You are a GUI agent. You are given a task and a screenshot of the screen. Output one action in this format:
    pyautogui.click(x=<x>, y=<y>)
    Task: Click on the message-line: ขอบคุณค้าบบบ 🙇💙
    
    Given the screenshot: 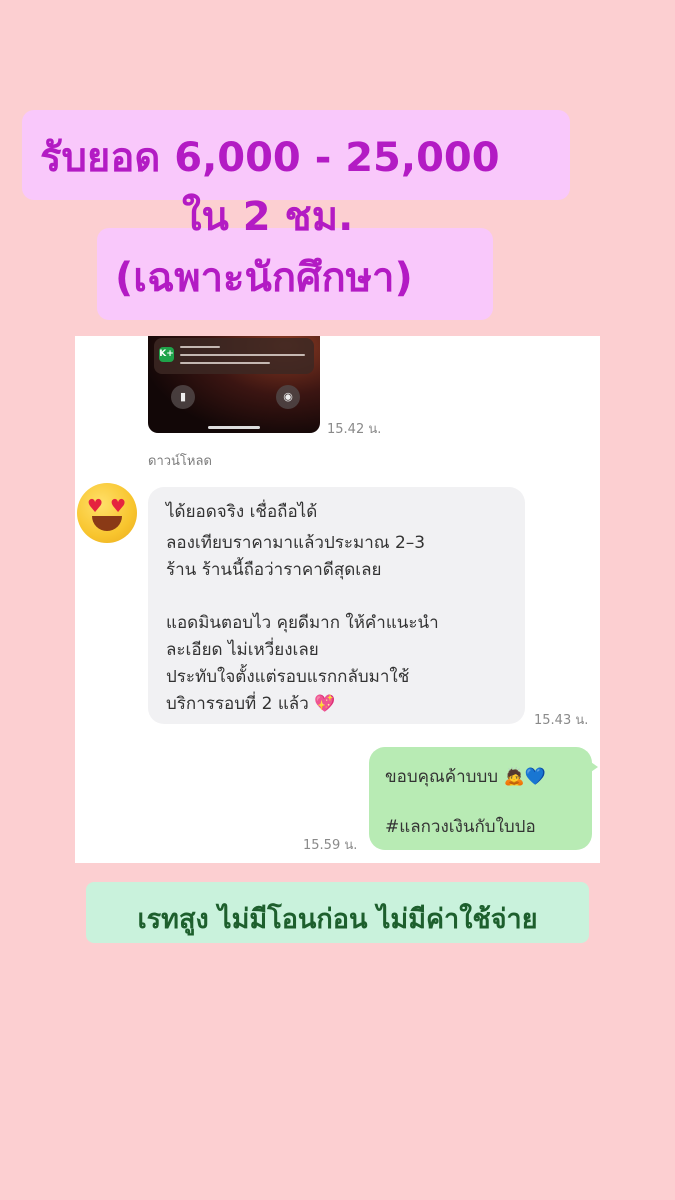 What is the action you would take?
    pyautogui.click(x=465, y=777)
    